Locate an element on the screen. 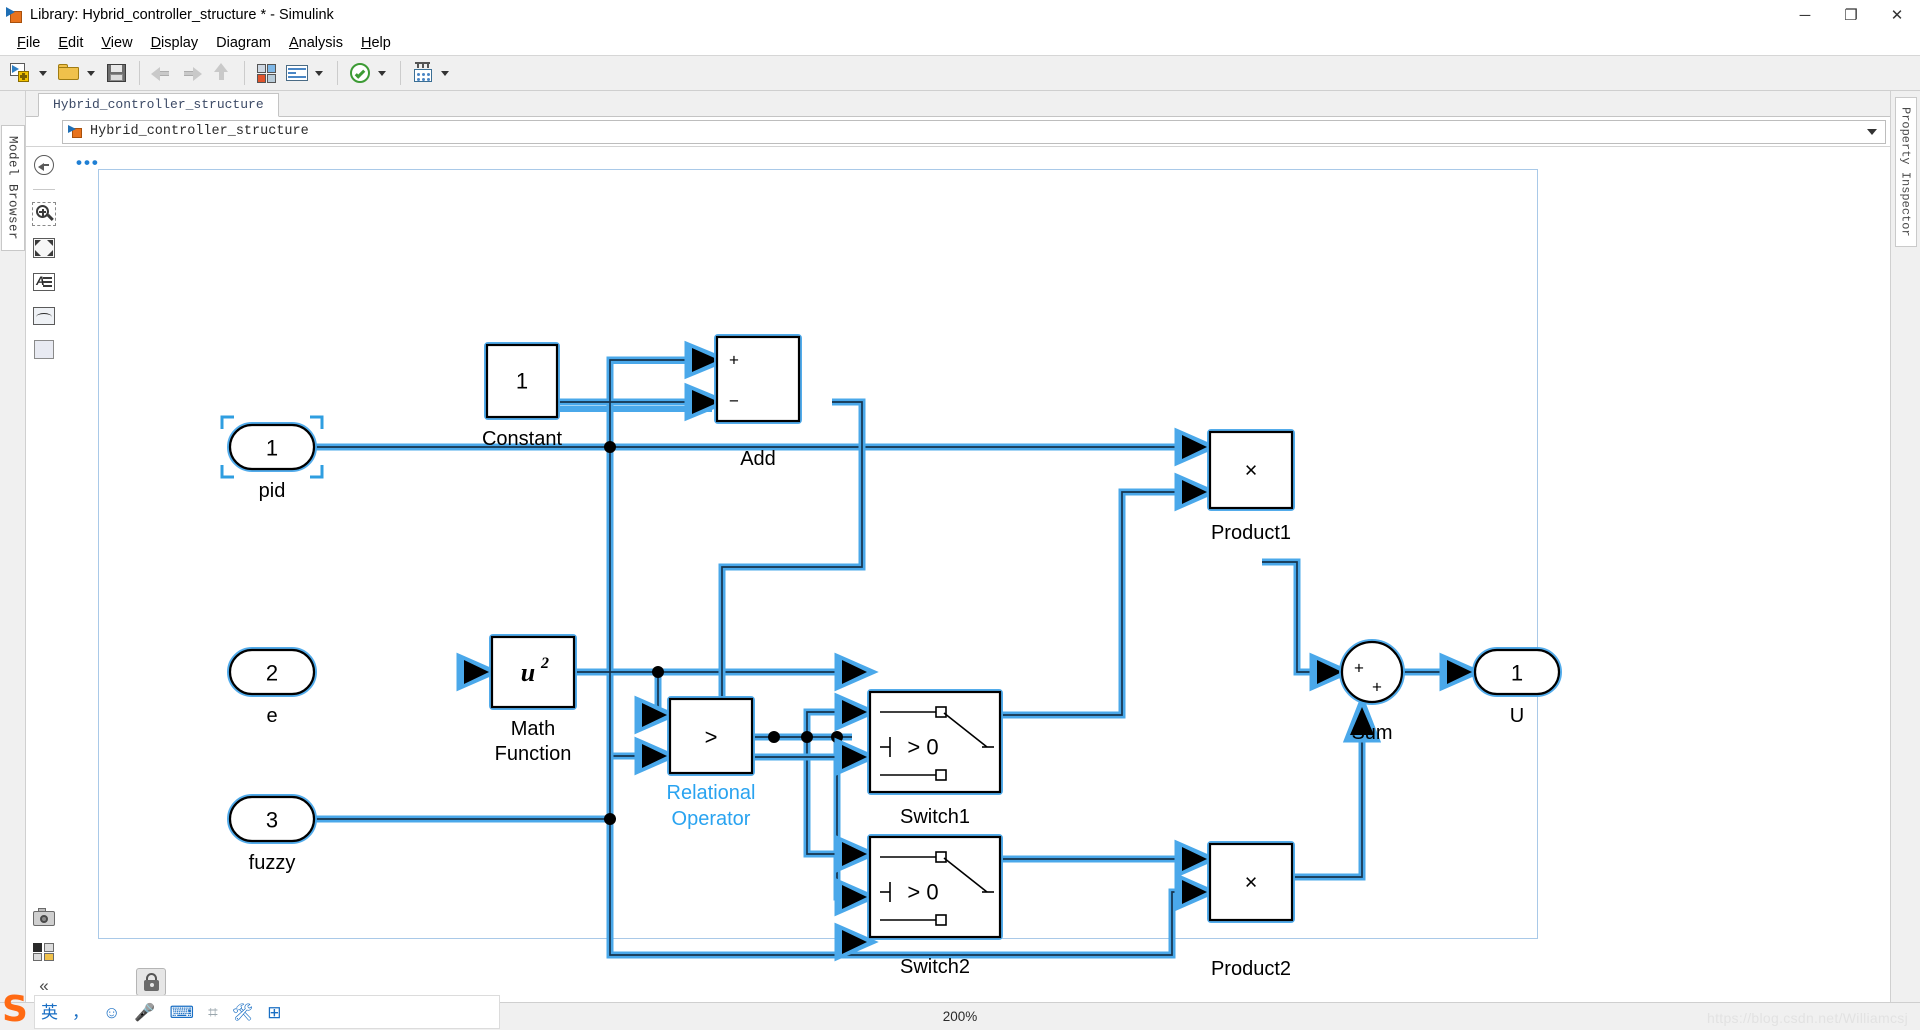 This screenshot has width=1920, height=1030. watermark-text: https://blog.csdn.net/Williamcsj is located at coordinates (1807, 1018).